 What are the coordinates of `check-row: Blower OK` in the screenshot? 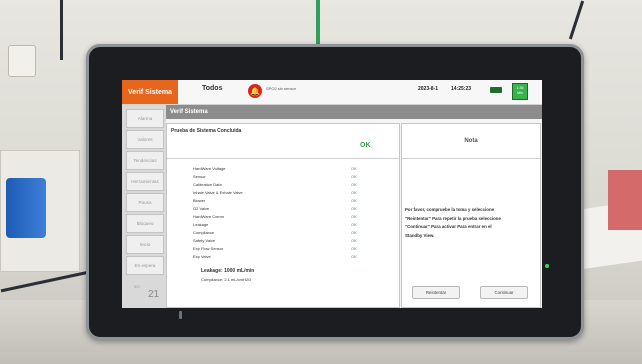 It's located at (283, 201).